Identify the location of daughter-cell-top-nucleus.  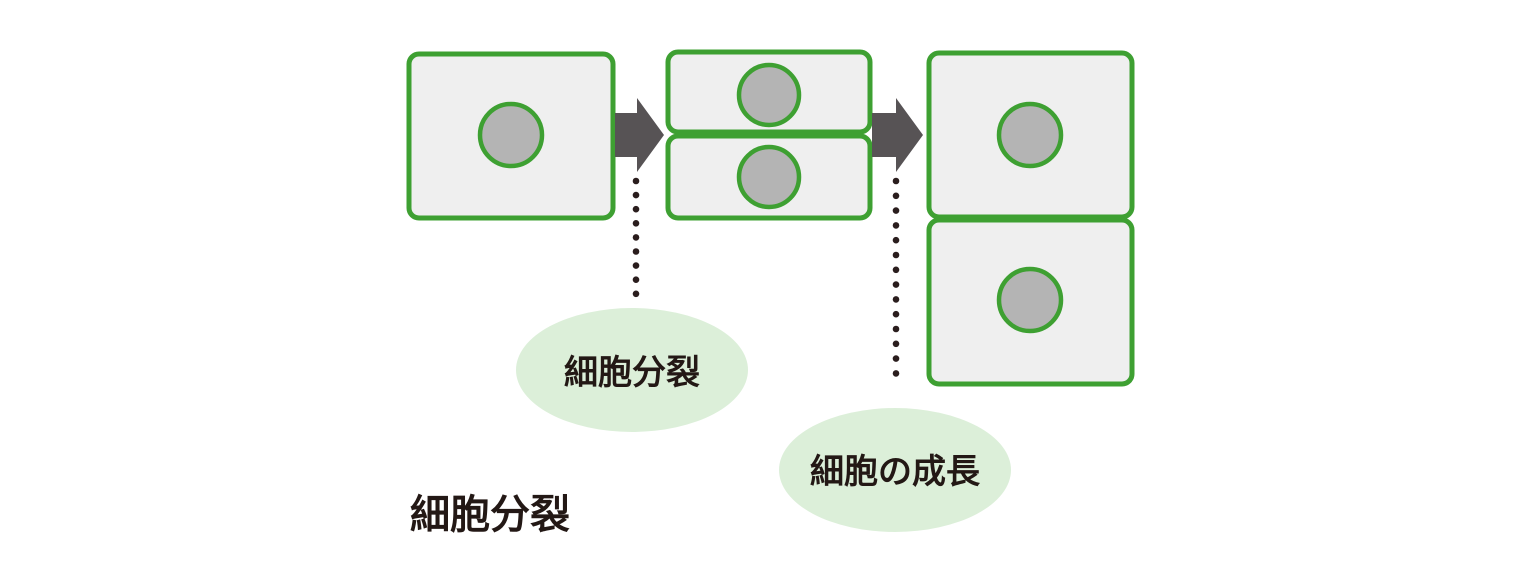
(769, 95).